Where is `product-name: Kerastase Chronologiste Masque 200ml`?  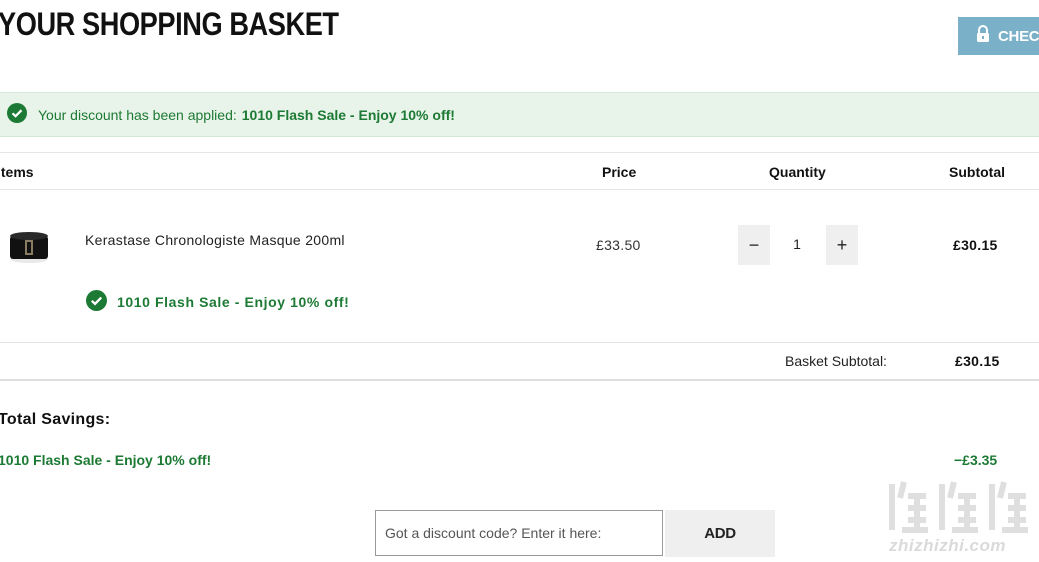 product-name: Kerastase Chronologiste Masque 200ml is located at coordinates (215, 240).